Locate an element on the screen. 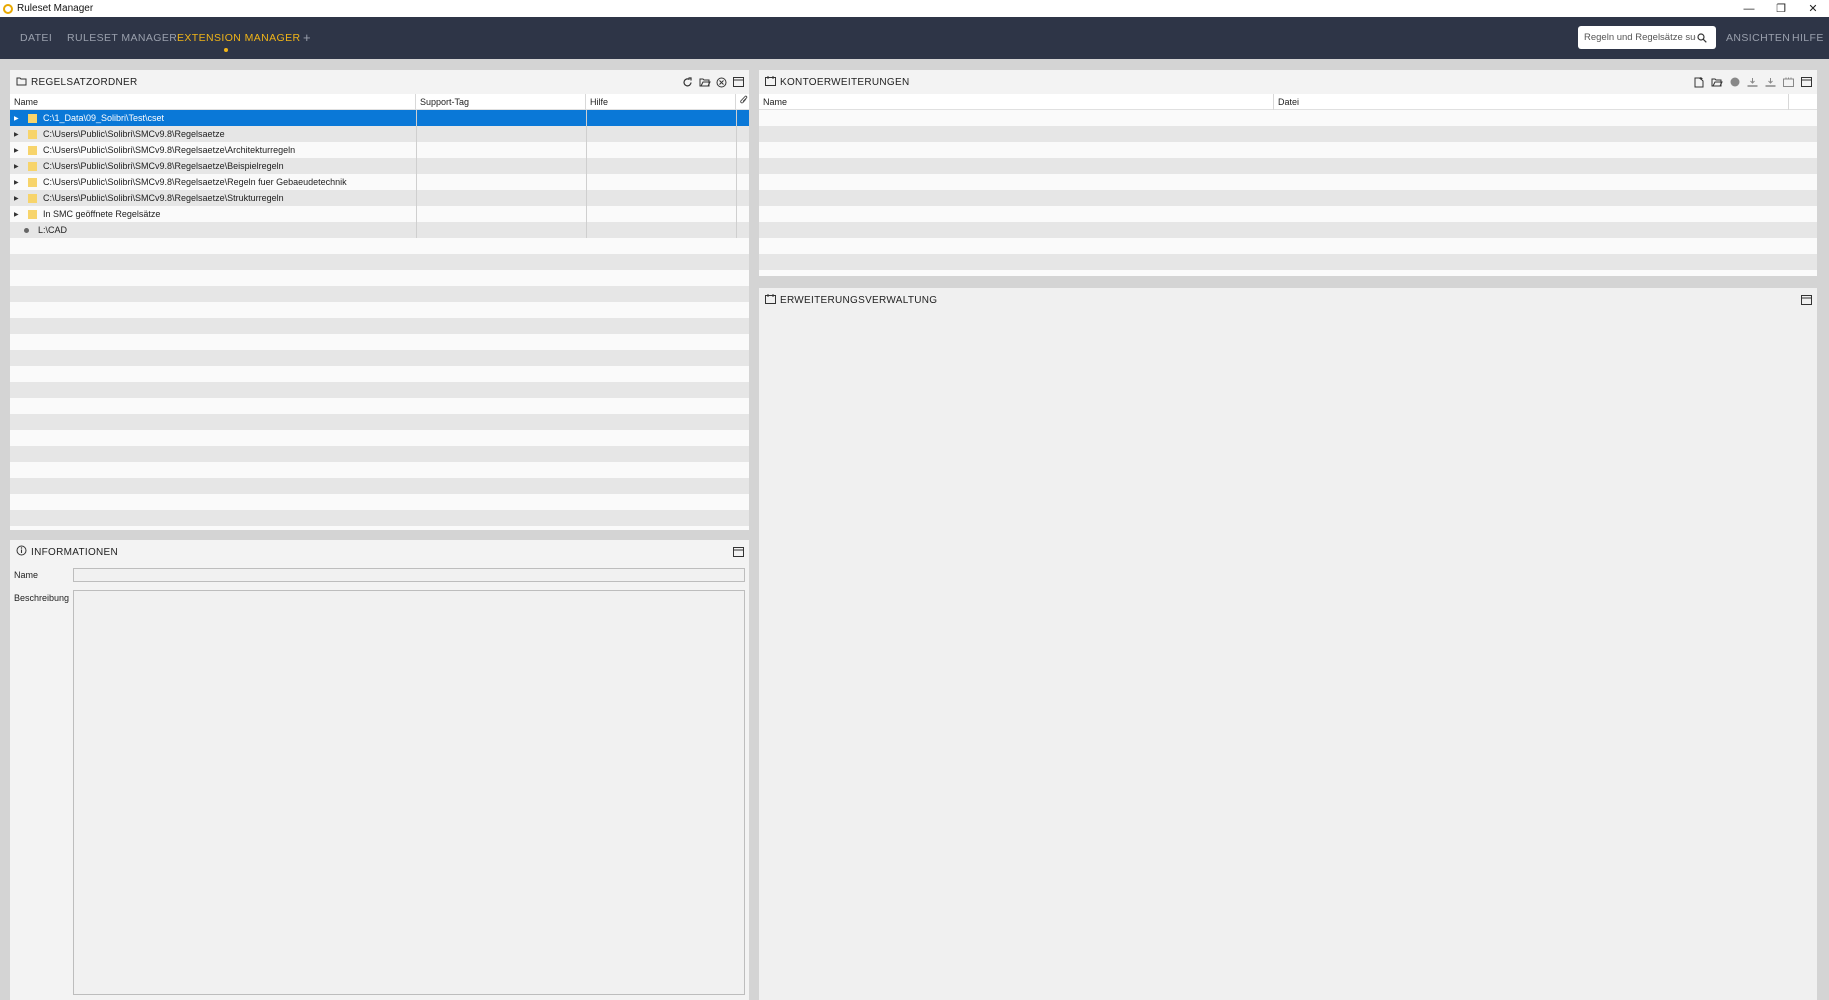 Image resolution: width=1829 pixels, height=1000 pixels. search-input is located at coordinates (1640, 37).